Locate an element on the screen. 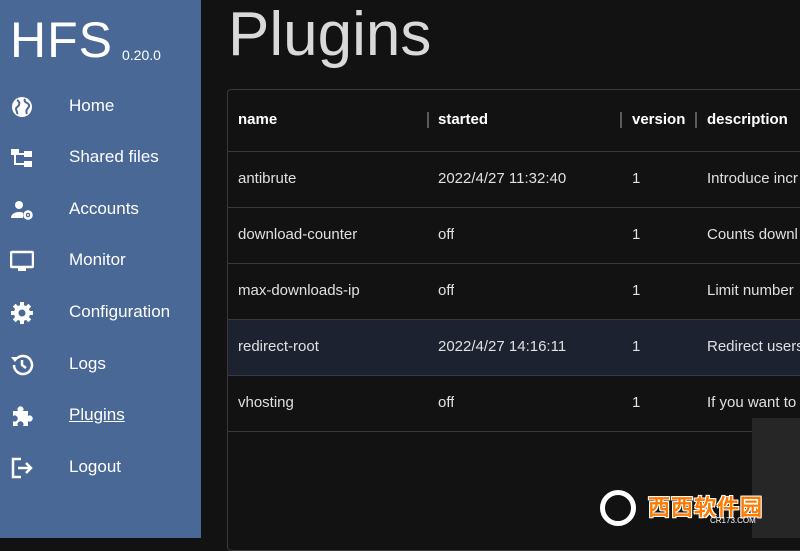 The image size is (800, 551). table-row: download-counter off 1 Counts downl is located at coordinates (514, 236).